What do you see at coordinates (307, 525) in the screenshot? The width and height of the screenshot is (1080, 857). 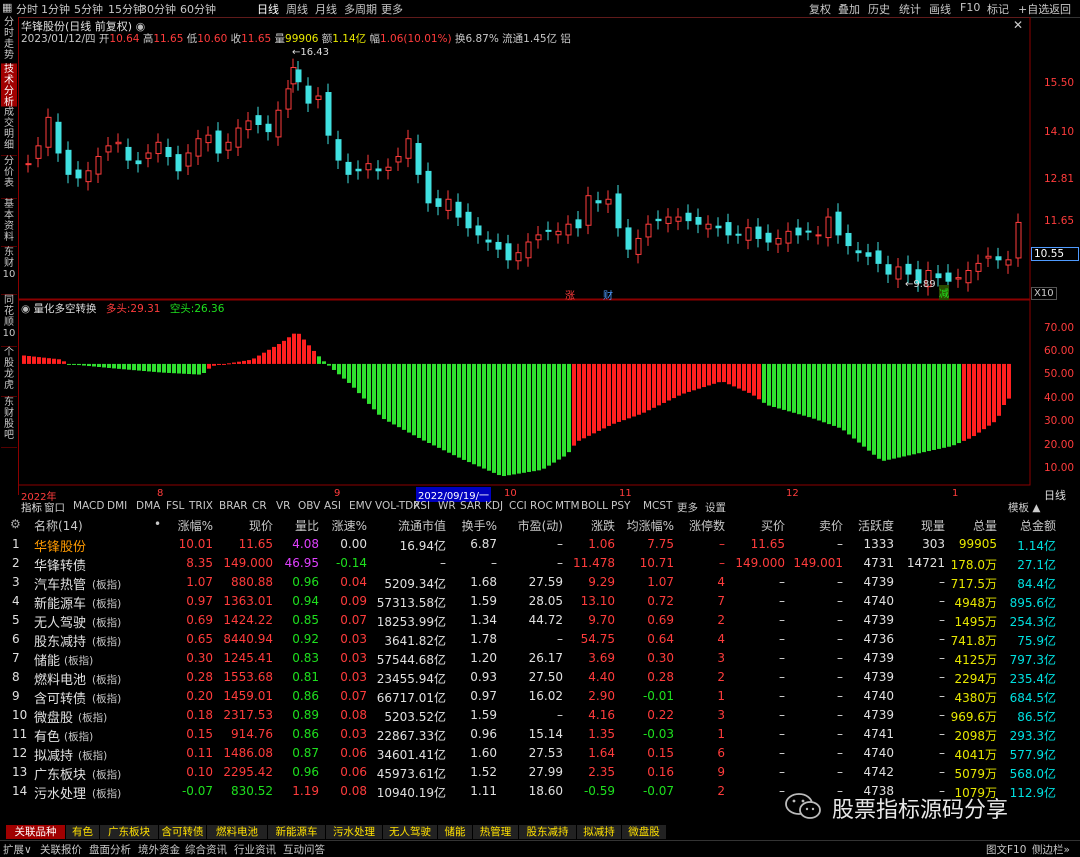 I see `column-header: 量比` at bounding box center [307, 525].